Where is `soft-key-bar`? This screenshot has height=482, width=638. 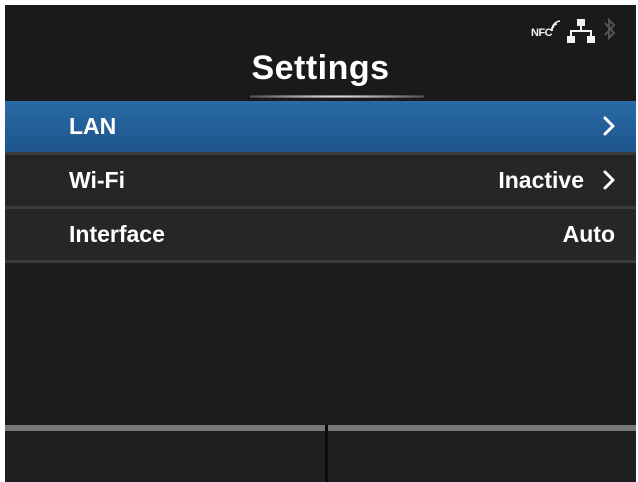 soft-key-bar is located at coordinates (320, 453).